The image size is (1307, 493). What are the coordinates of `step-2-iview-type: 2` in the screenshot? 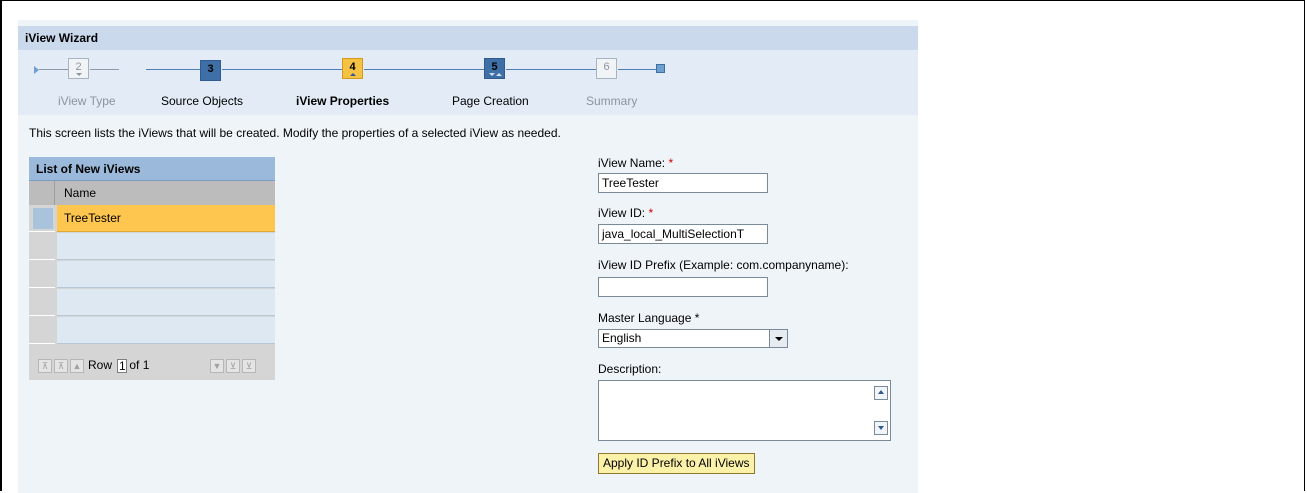 It's located at (78, 68).